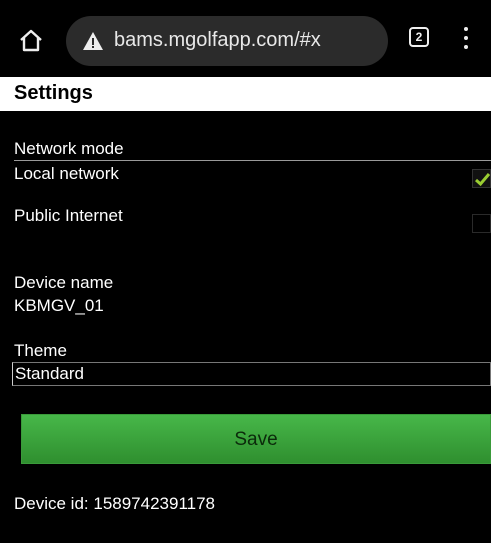 The width and height of the screenshot is (491, 543). I want to click on network-mode-label: Network mode, so click(69, 148).